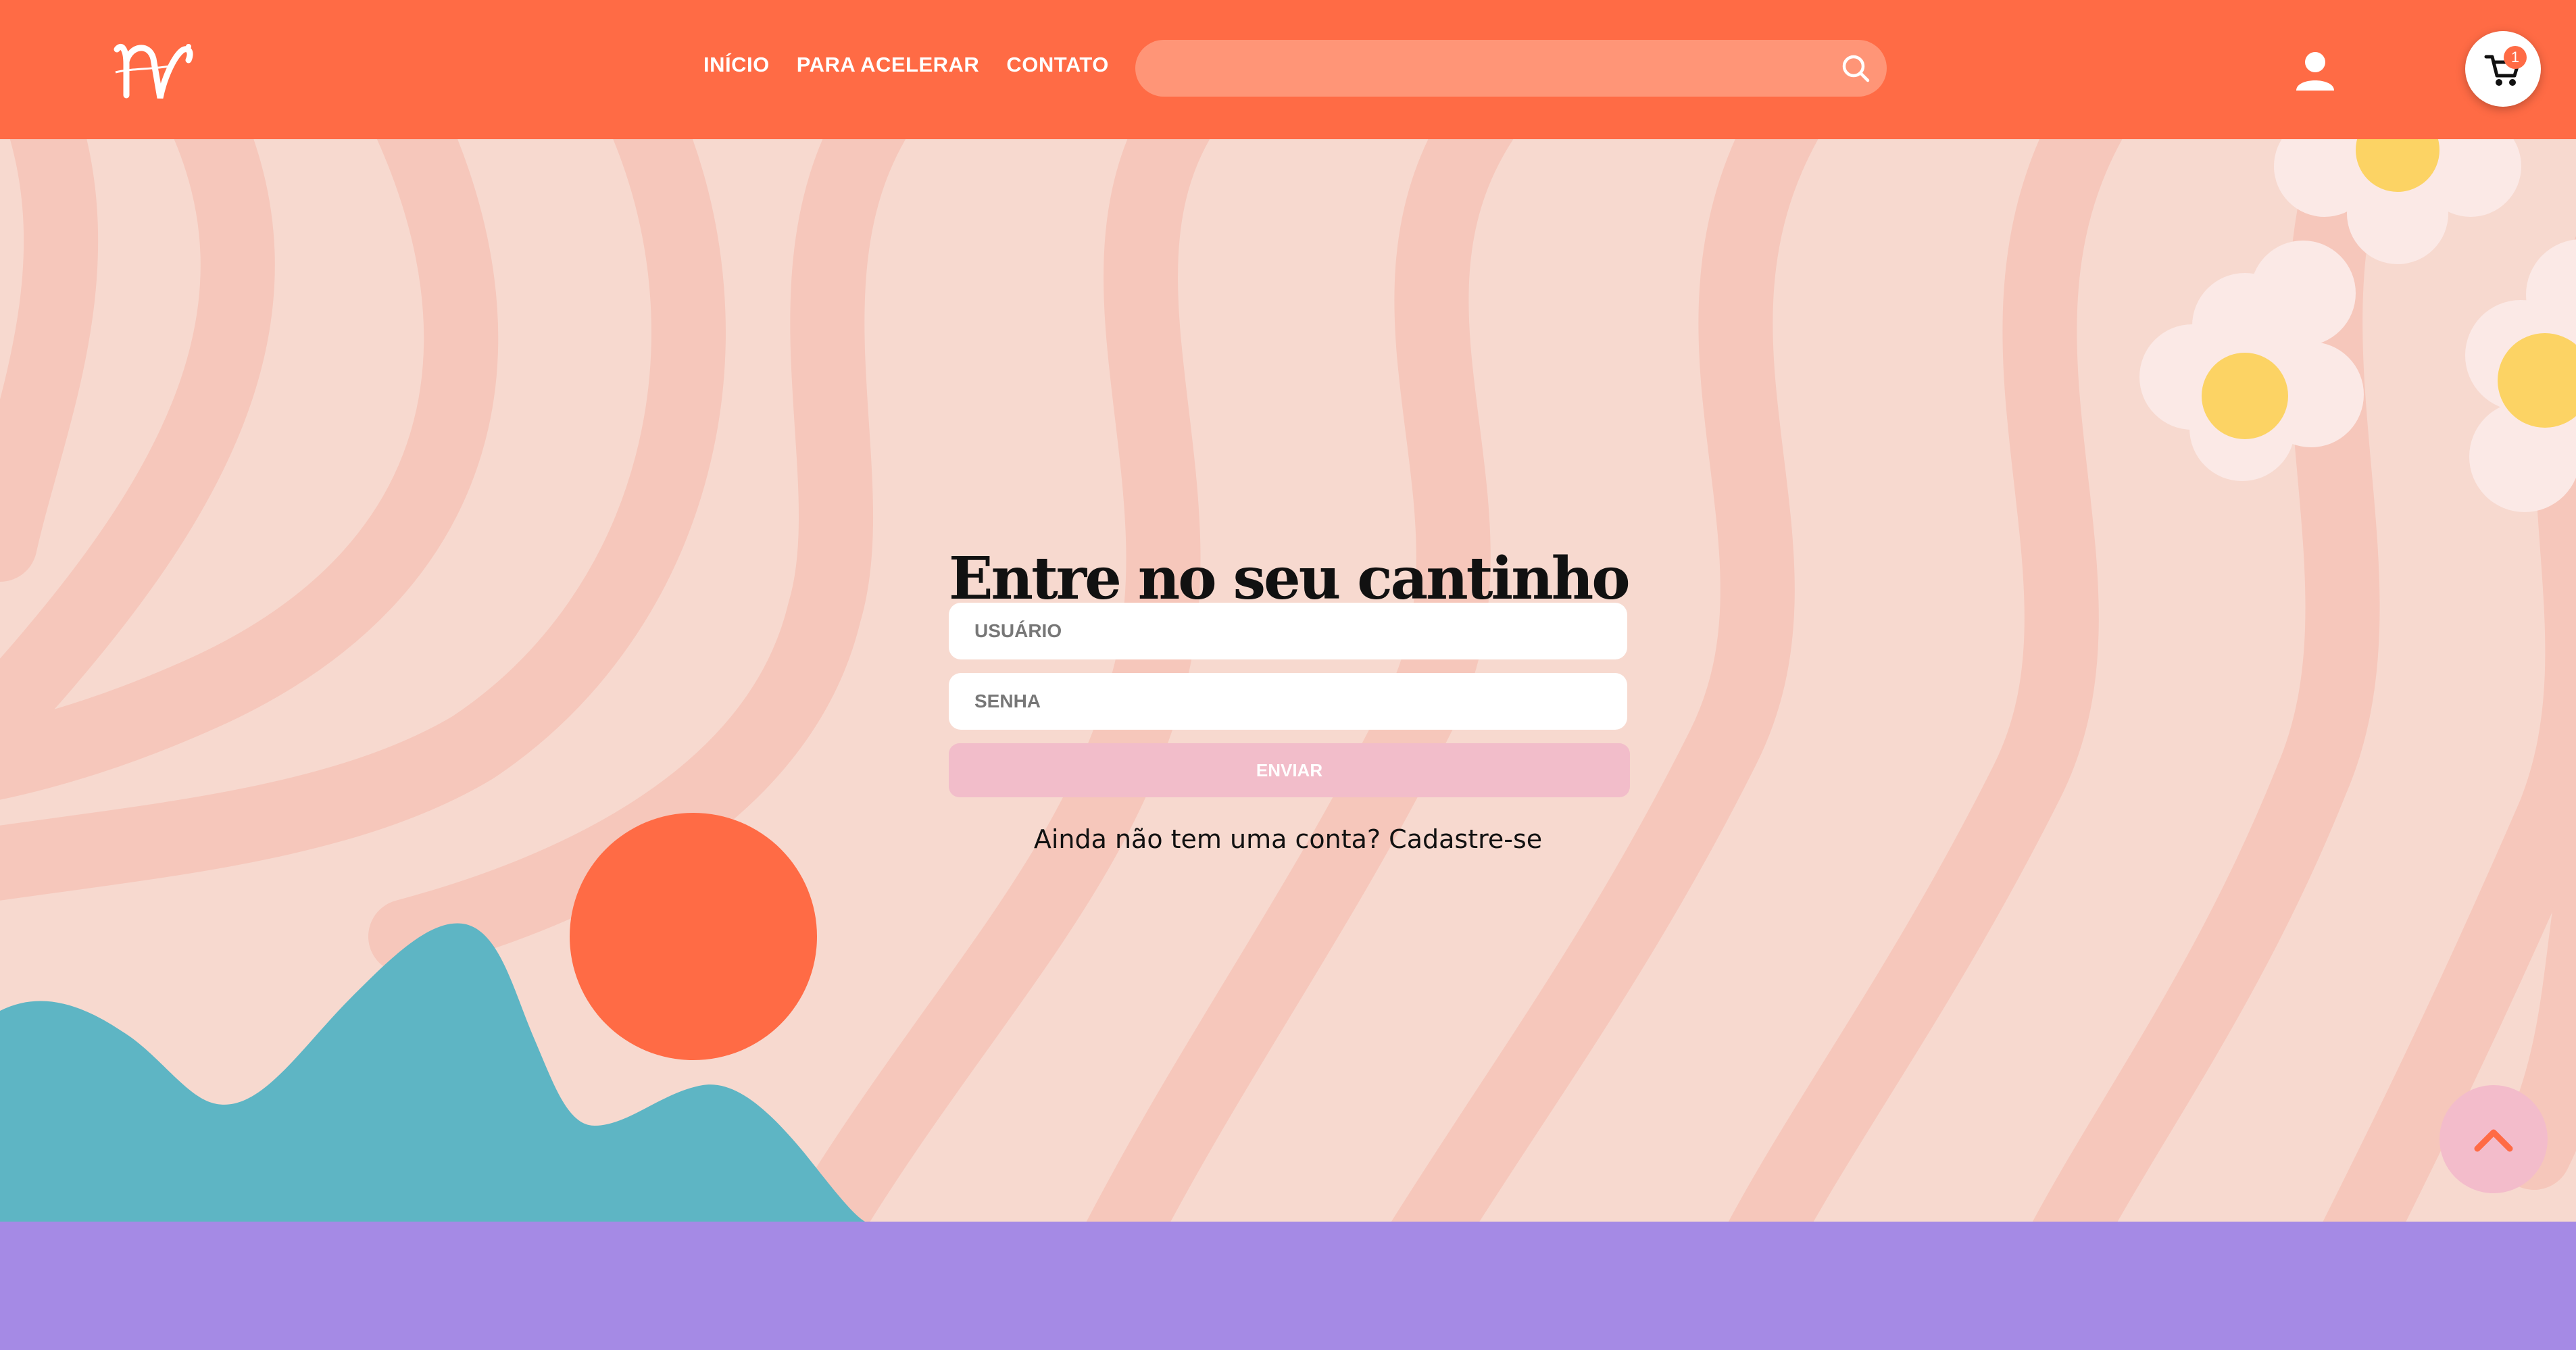 Image resolution: width=2576 pixels, height=1350 pixels. I want to click on user-icon, so click(2316, 70).